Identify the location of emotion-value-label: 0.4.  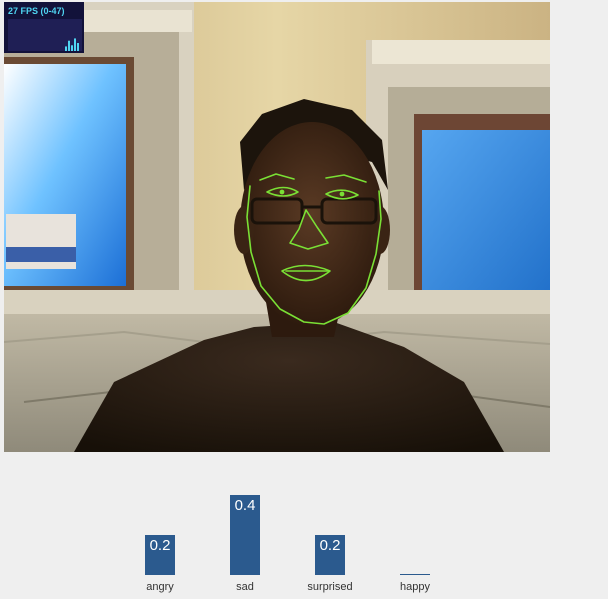
(245, 505).